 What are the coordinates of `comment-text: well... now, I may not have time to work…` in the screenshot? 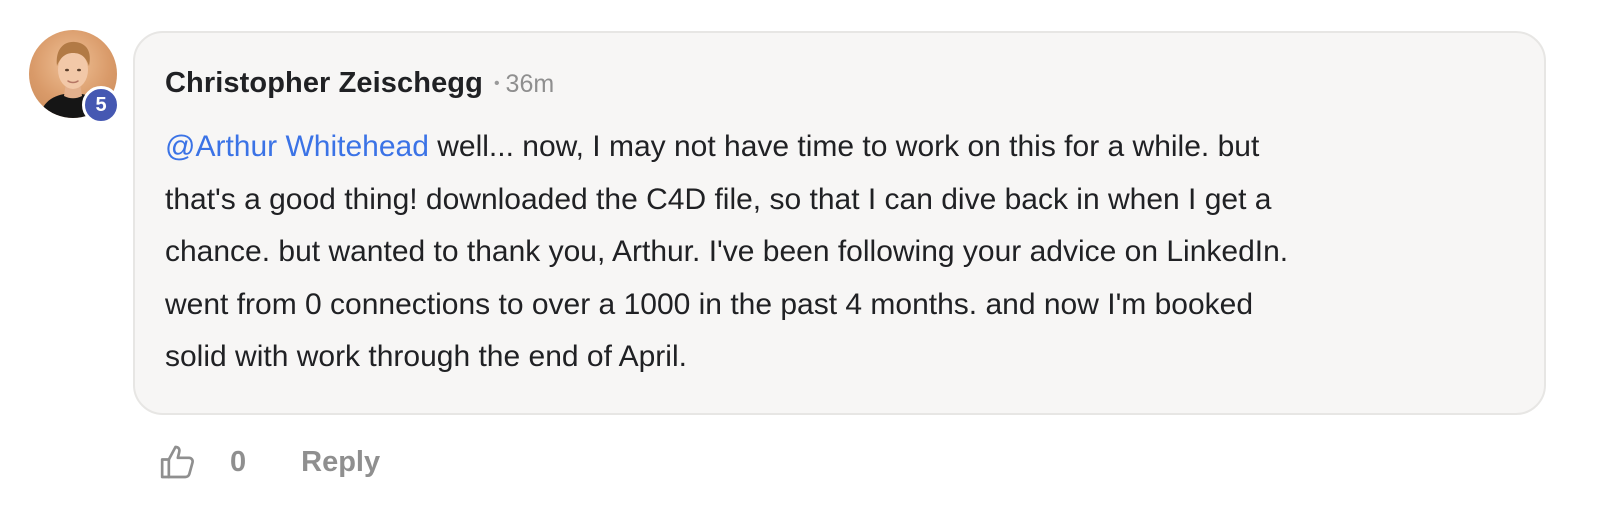 It's located at (844, 146).